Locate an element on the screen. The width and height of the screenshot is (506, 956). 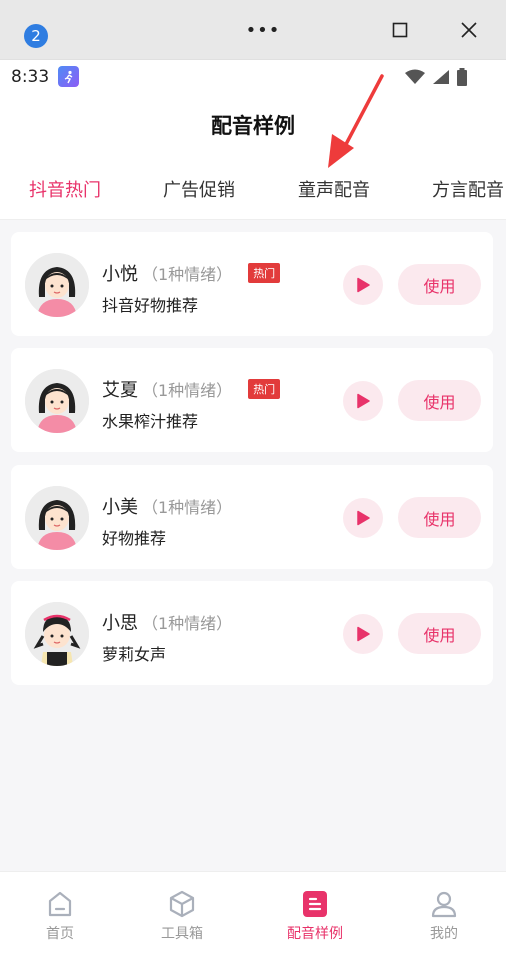
close-button is located at coordinates (469, 30).